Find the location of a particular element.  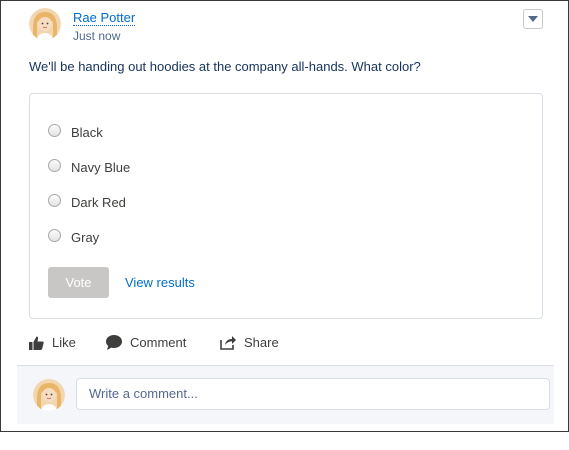

poll-option-gray: Gray is located at coordinates (73, 237).